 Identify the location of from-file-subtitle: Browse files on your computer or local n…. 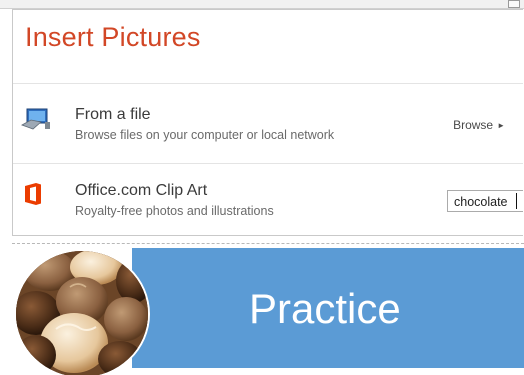
(205, 135).